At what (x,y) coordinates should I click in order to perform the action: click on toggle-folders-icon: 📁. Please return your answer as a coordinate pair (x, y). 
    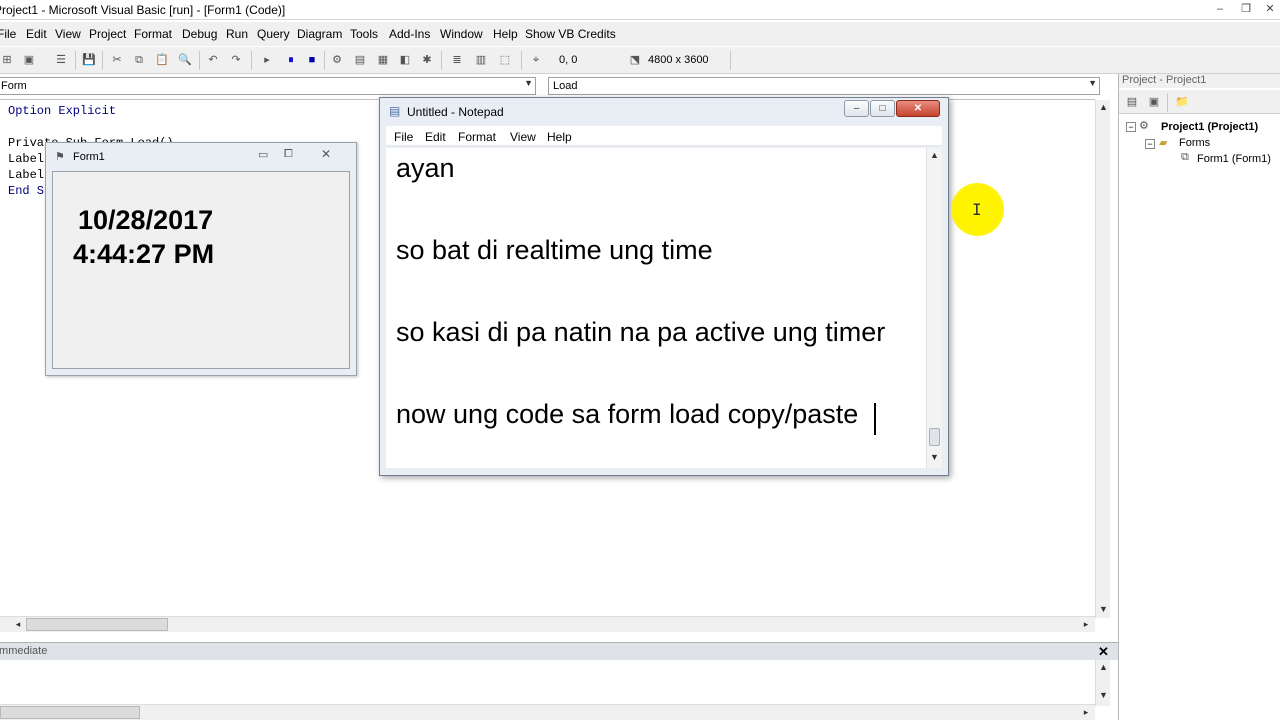
    Looking at the image, I should click on (1182, 102).